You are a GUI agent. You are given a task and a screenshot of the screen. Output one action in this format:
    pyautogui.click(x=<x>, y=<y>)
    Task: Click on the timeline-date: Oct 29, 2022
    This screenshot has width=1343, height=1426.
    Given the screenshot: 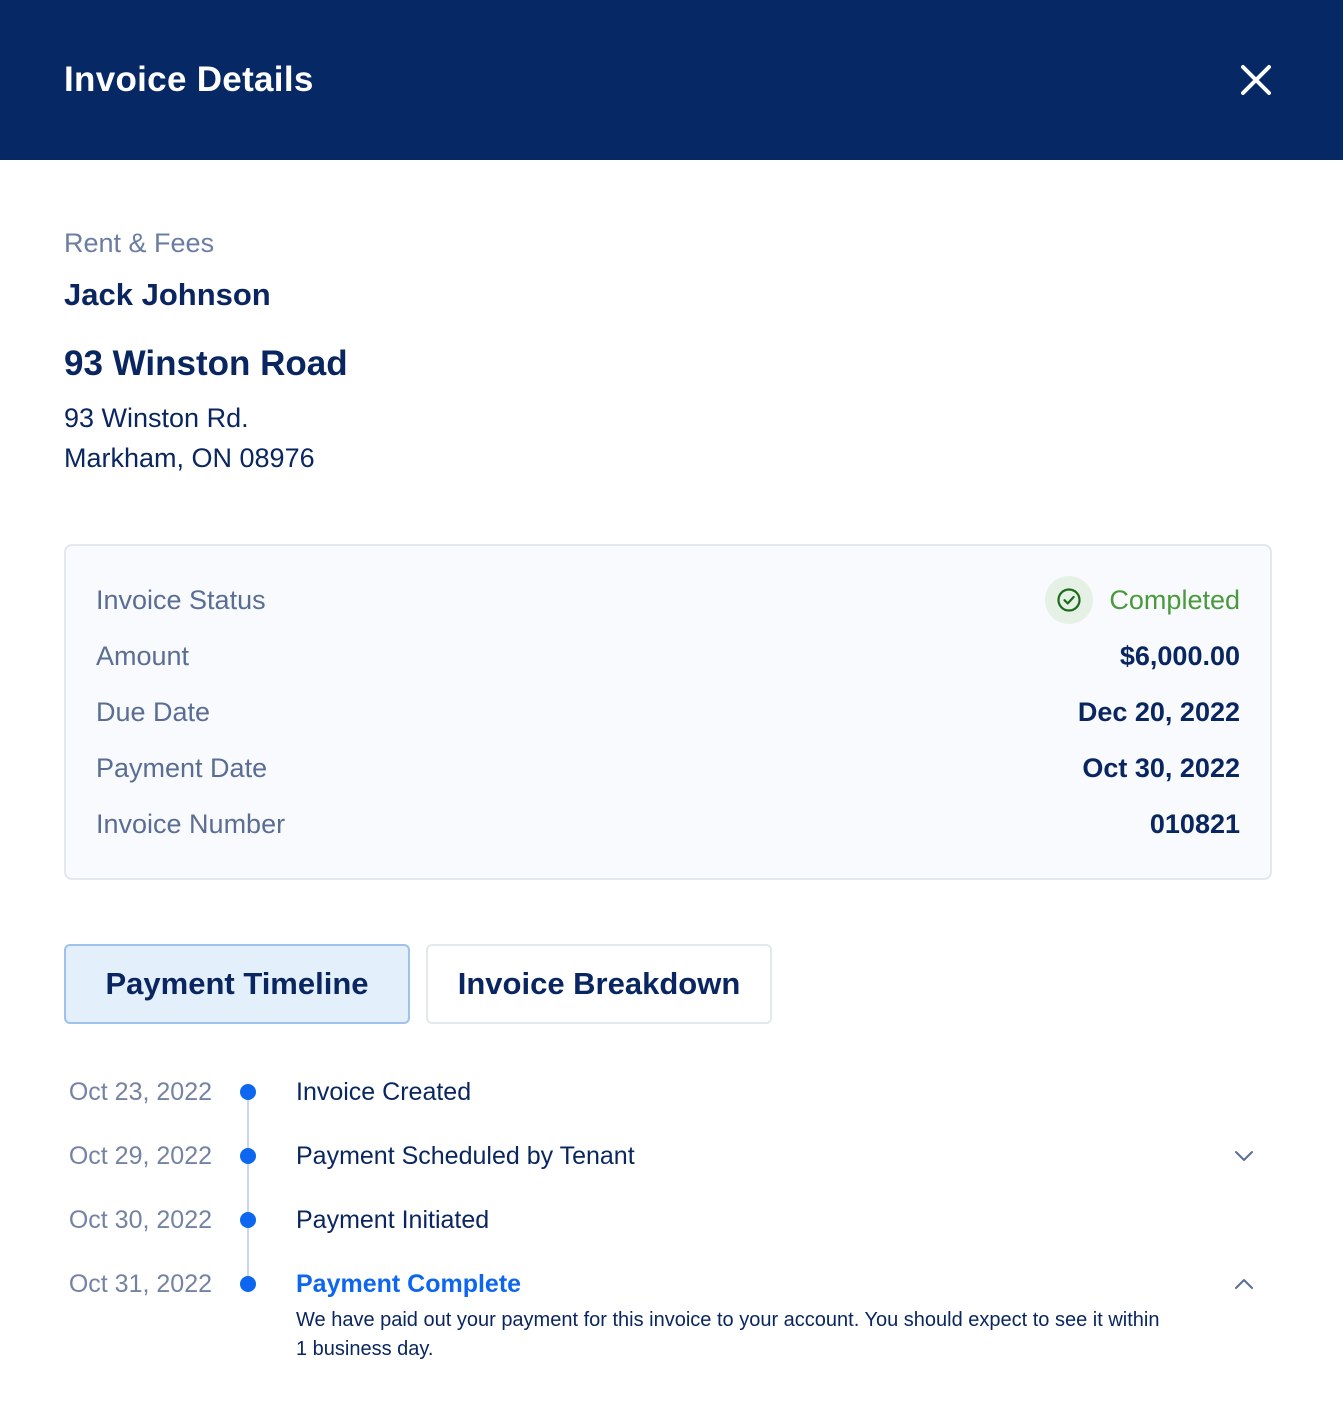 What is the action you would take?
    pyautogui.click(x=140, y=1156)
    